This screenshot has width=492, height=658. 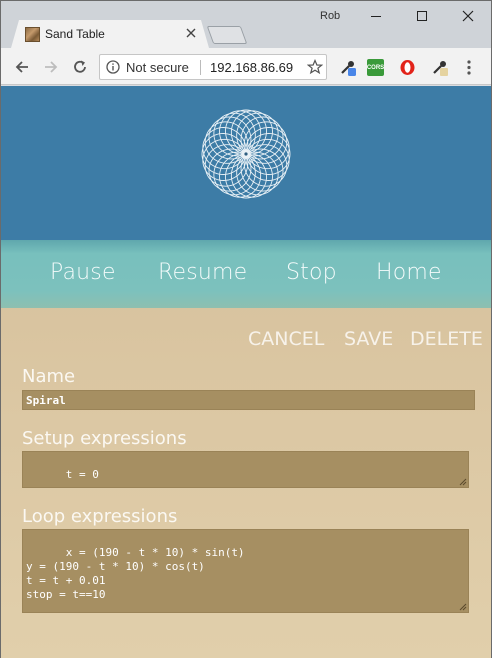 What do you see at coordinates (51, 67) in the screenshot?
I see `forward-arrow-icon` at bounding box center [51, 67].